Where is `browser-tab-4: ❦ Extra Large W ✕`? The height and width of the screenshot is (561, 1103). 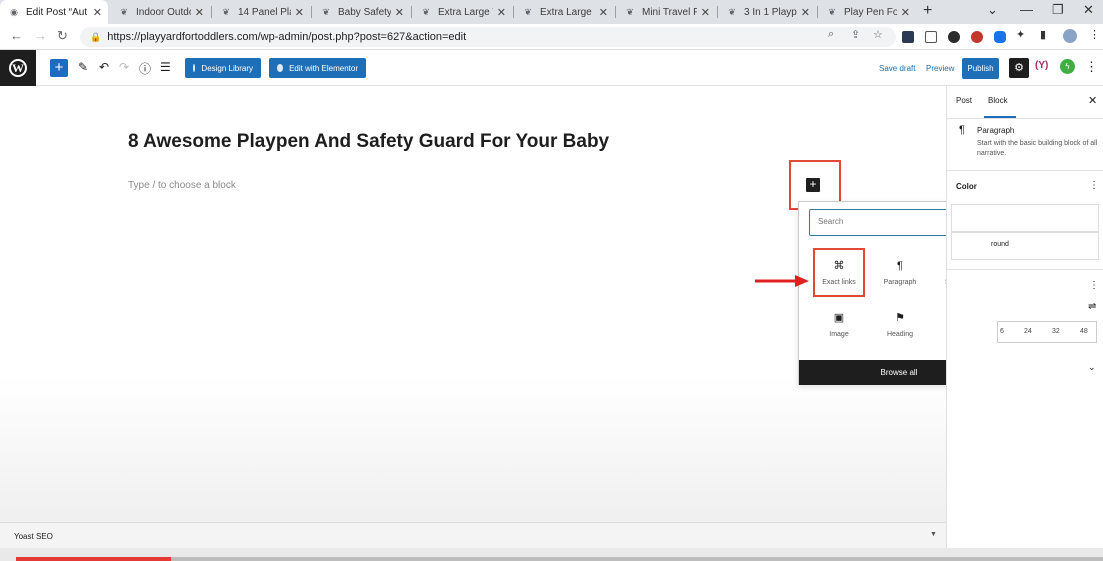 browser-tab-4: ❦ Extra Large W ✕ is located at coordinates (462, 12).